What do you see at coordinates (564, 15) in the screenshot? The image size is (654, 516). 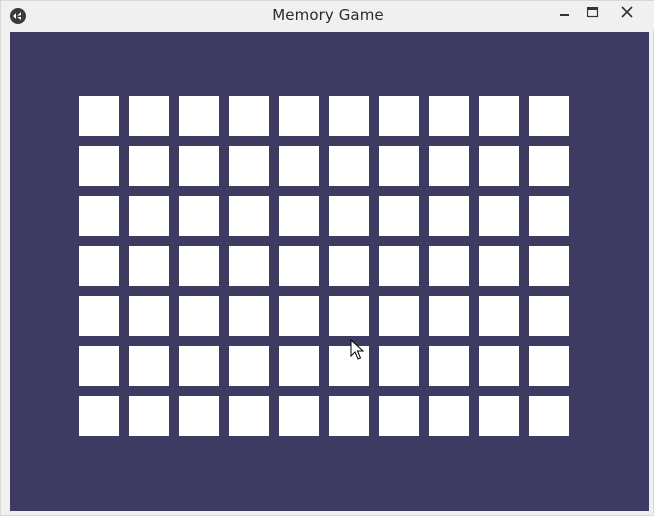 I see `minimize-icon` at bounding box center [564, 15].